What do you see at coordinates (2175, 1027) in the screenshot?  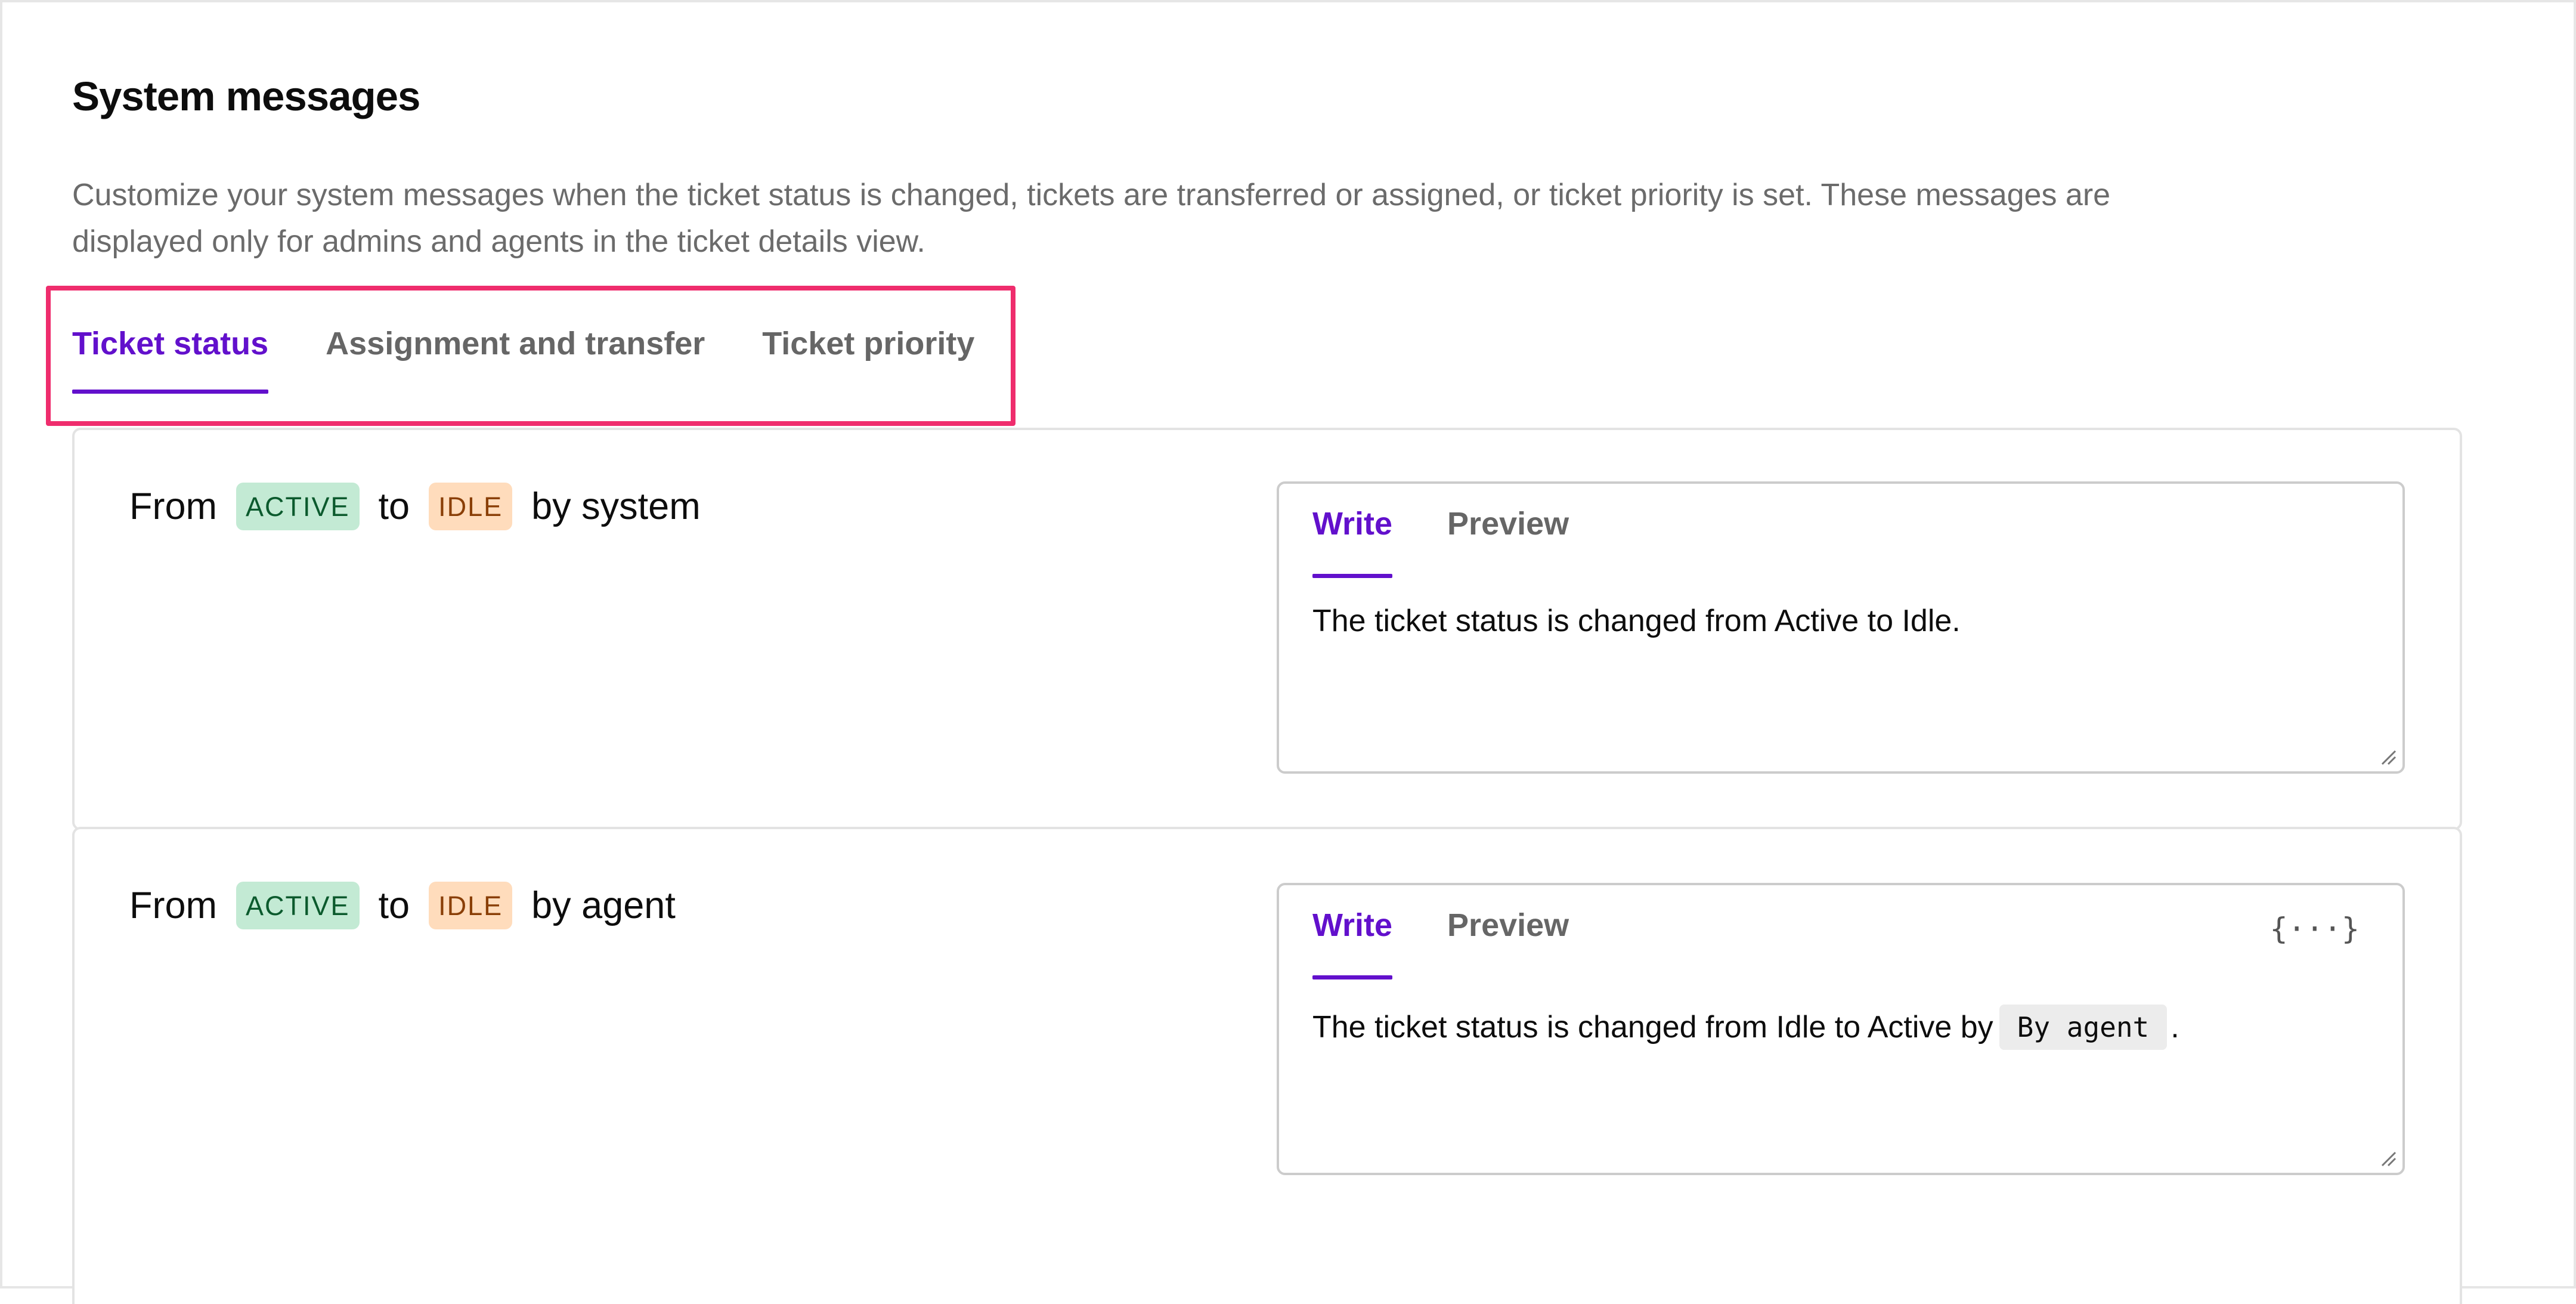 I see `message-text-suffix: .` at bounding box center [2175, 1027].